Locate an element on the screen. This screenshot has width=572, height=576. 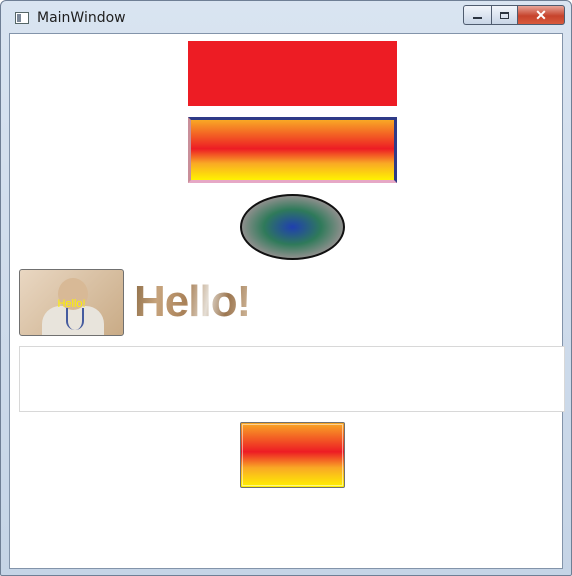
minimize-button is located at coordinates (477, 15).